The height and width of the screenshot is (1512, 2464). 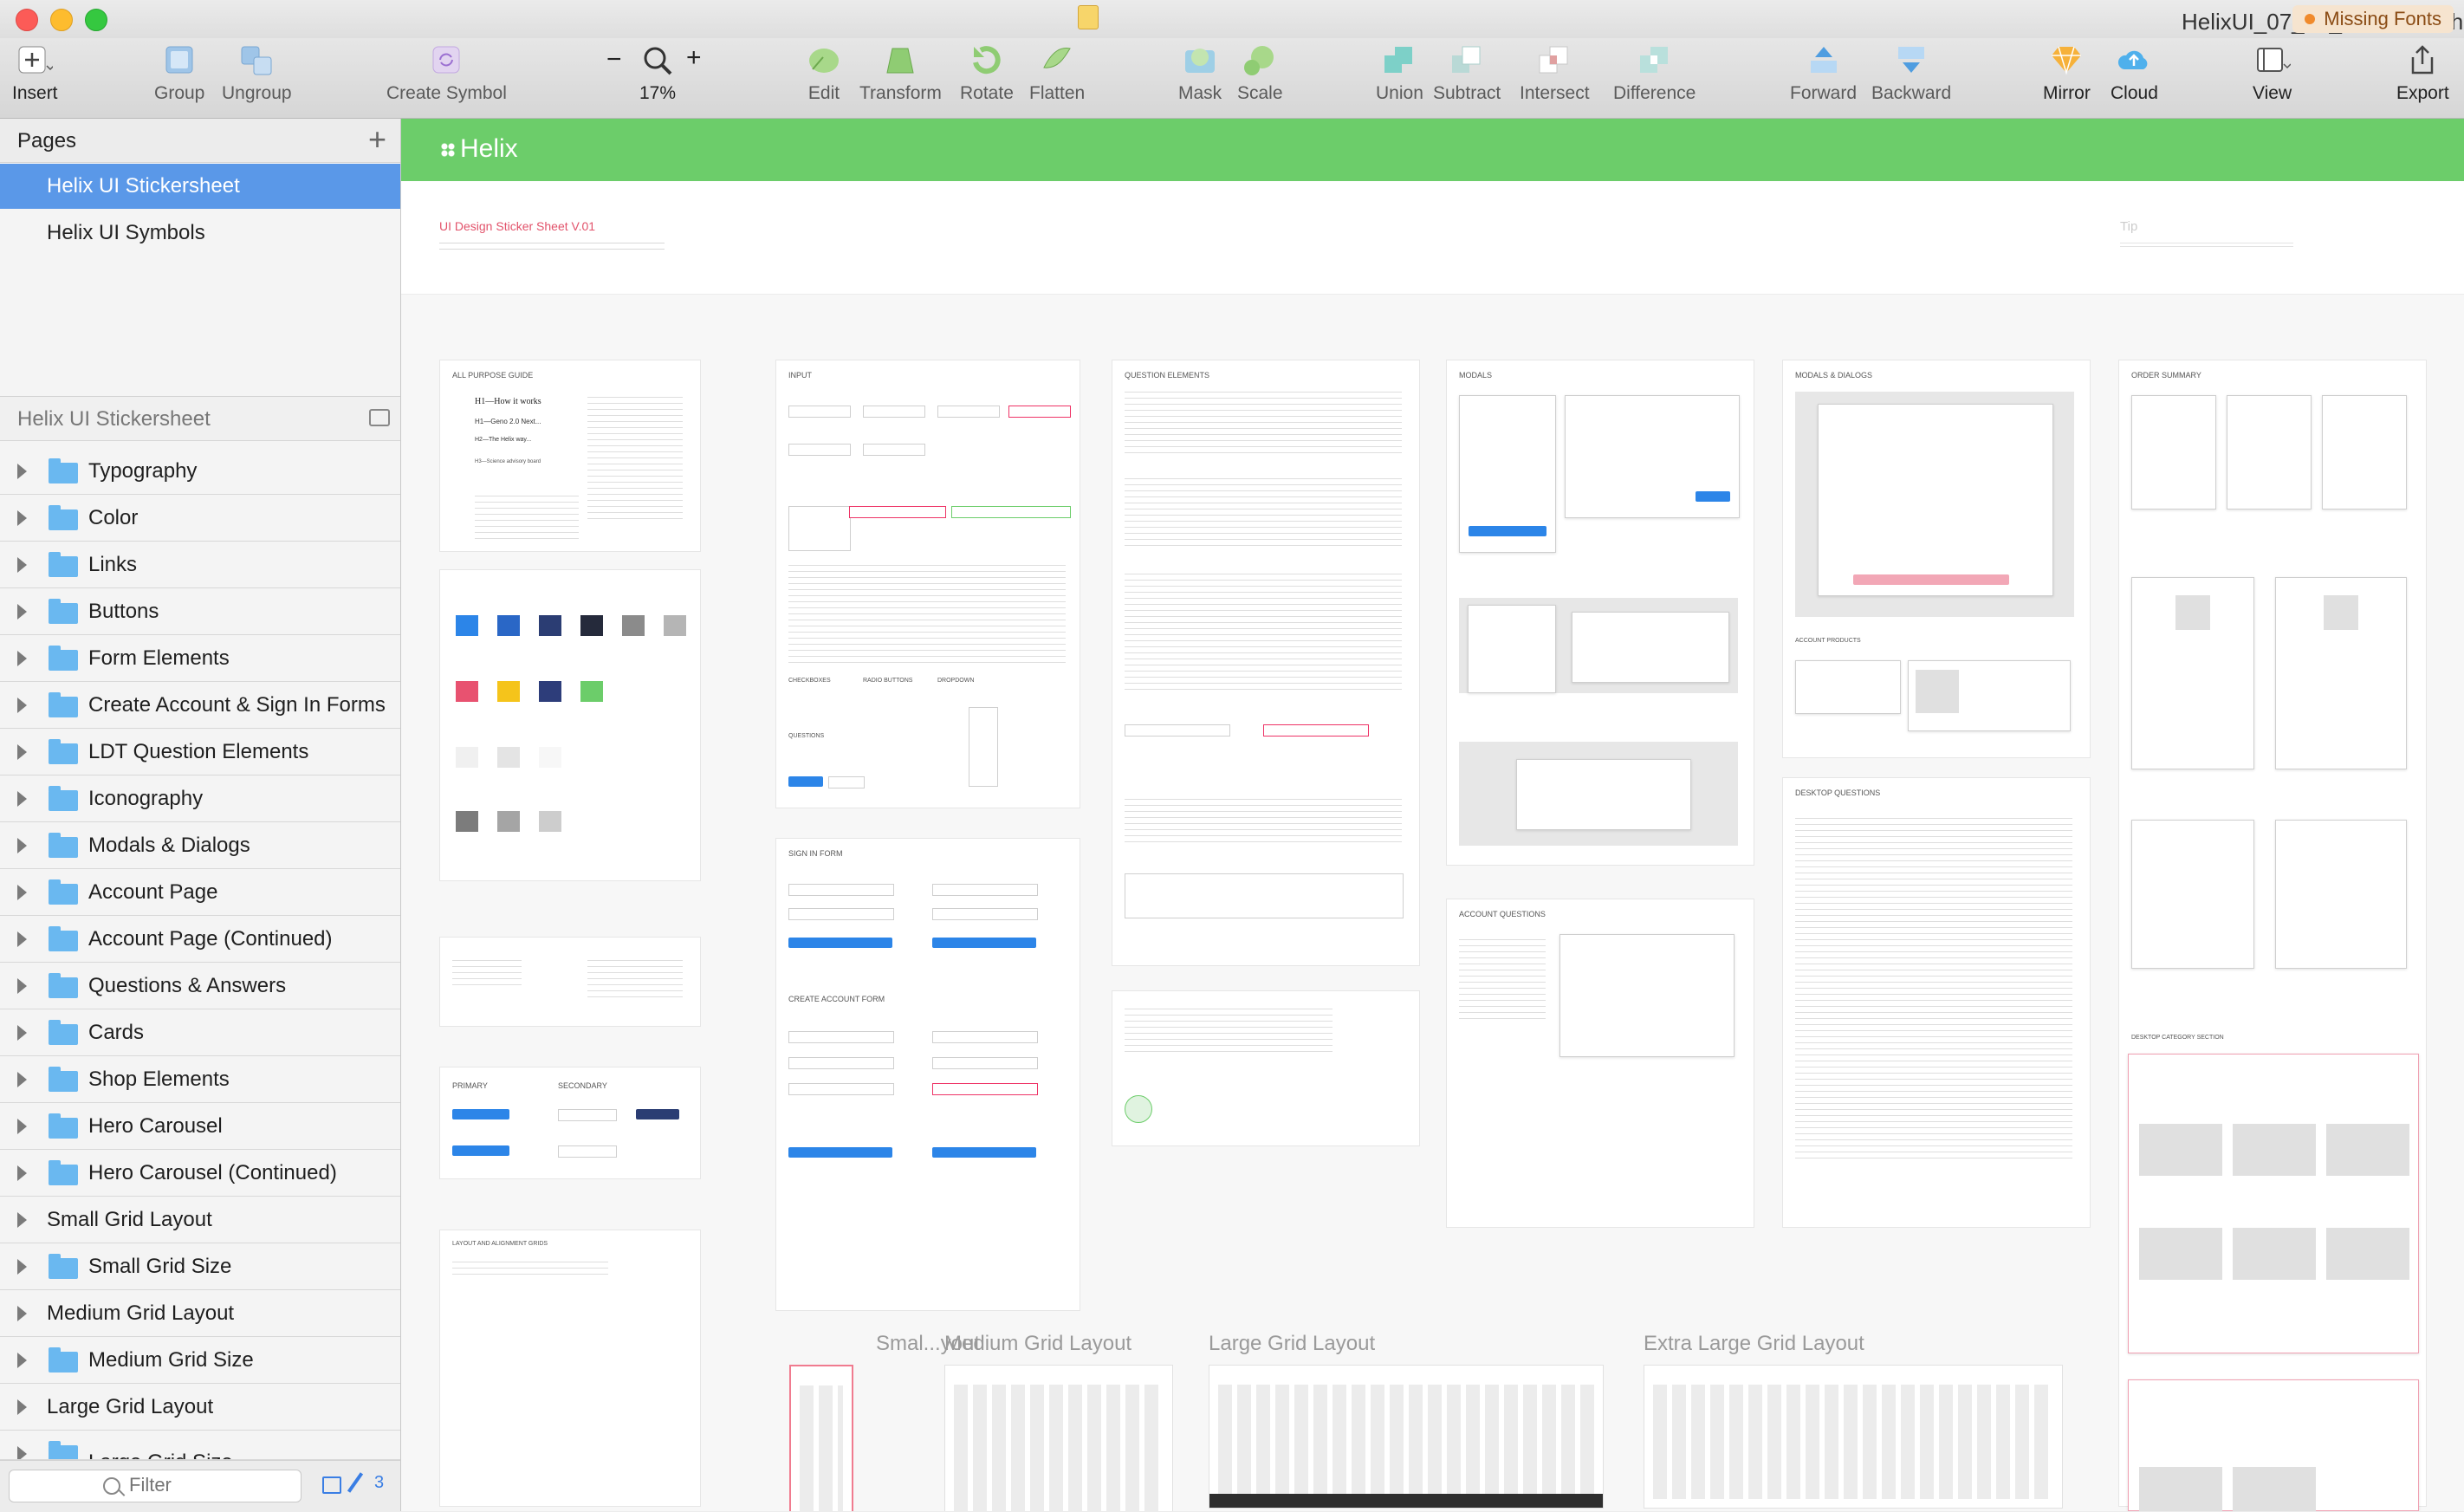 What do you see at coordinates (200, 939) in the screenshot?
I see `layer-account-page-continued: Account Page (Continued)` at bounding box center [200, 939].